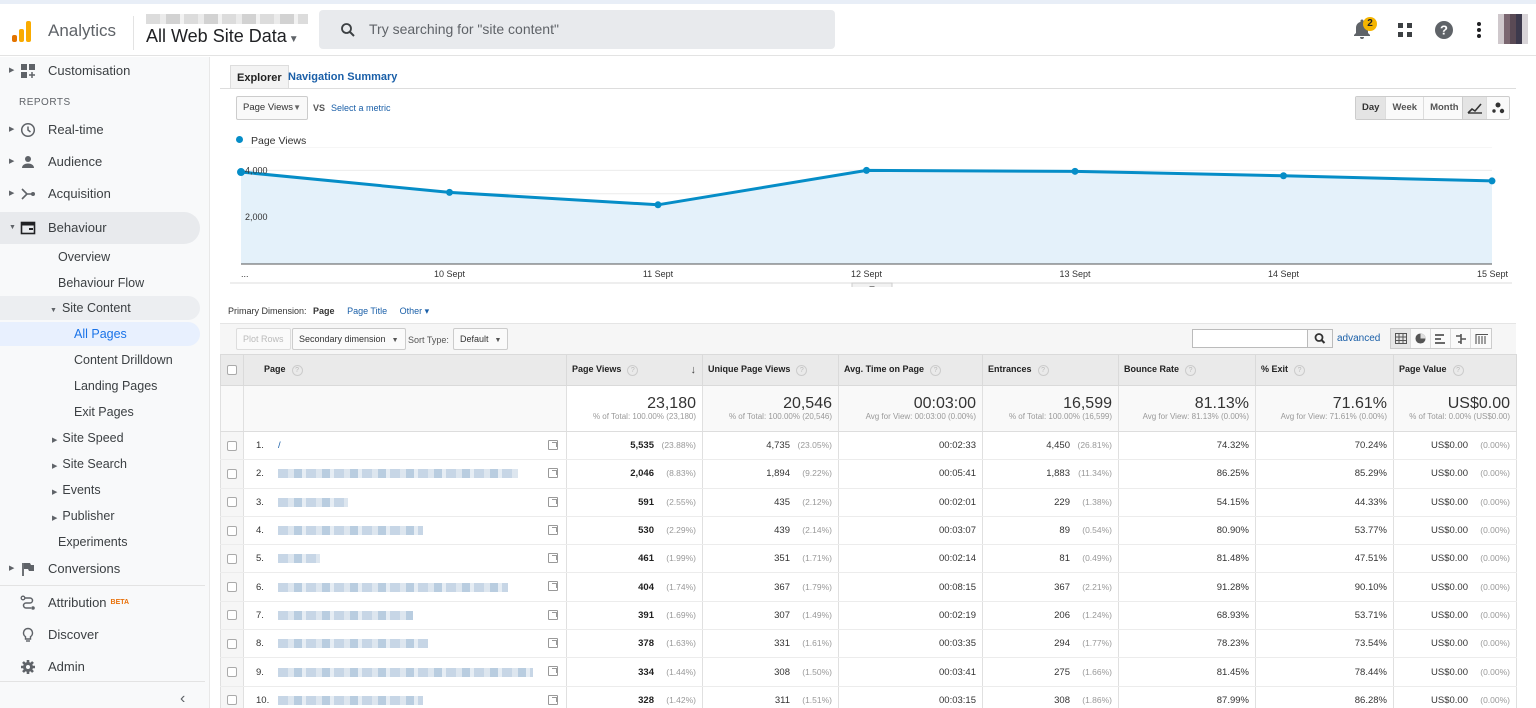 This screenshot has height=708, width=1536. I want to click on view-selector: All Web Site Data ▼, so click(222, 36).